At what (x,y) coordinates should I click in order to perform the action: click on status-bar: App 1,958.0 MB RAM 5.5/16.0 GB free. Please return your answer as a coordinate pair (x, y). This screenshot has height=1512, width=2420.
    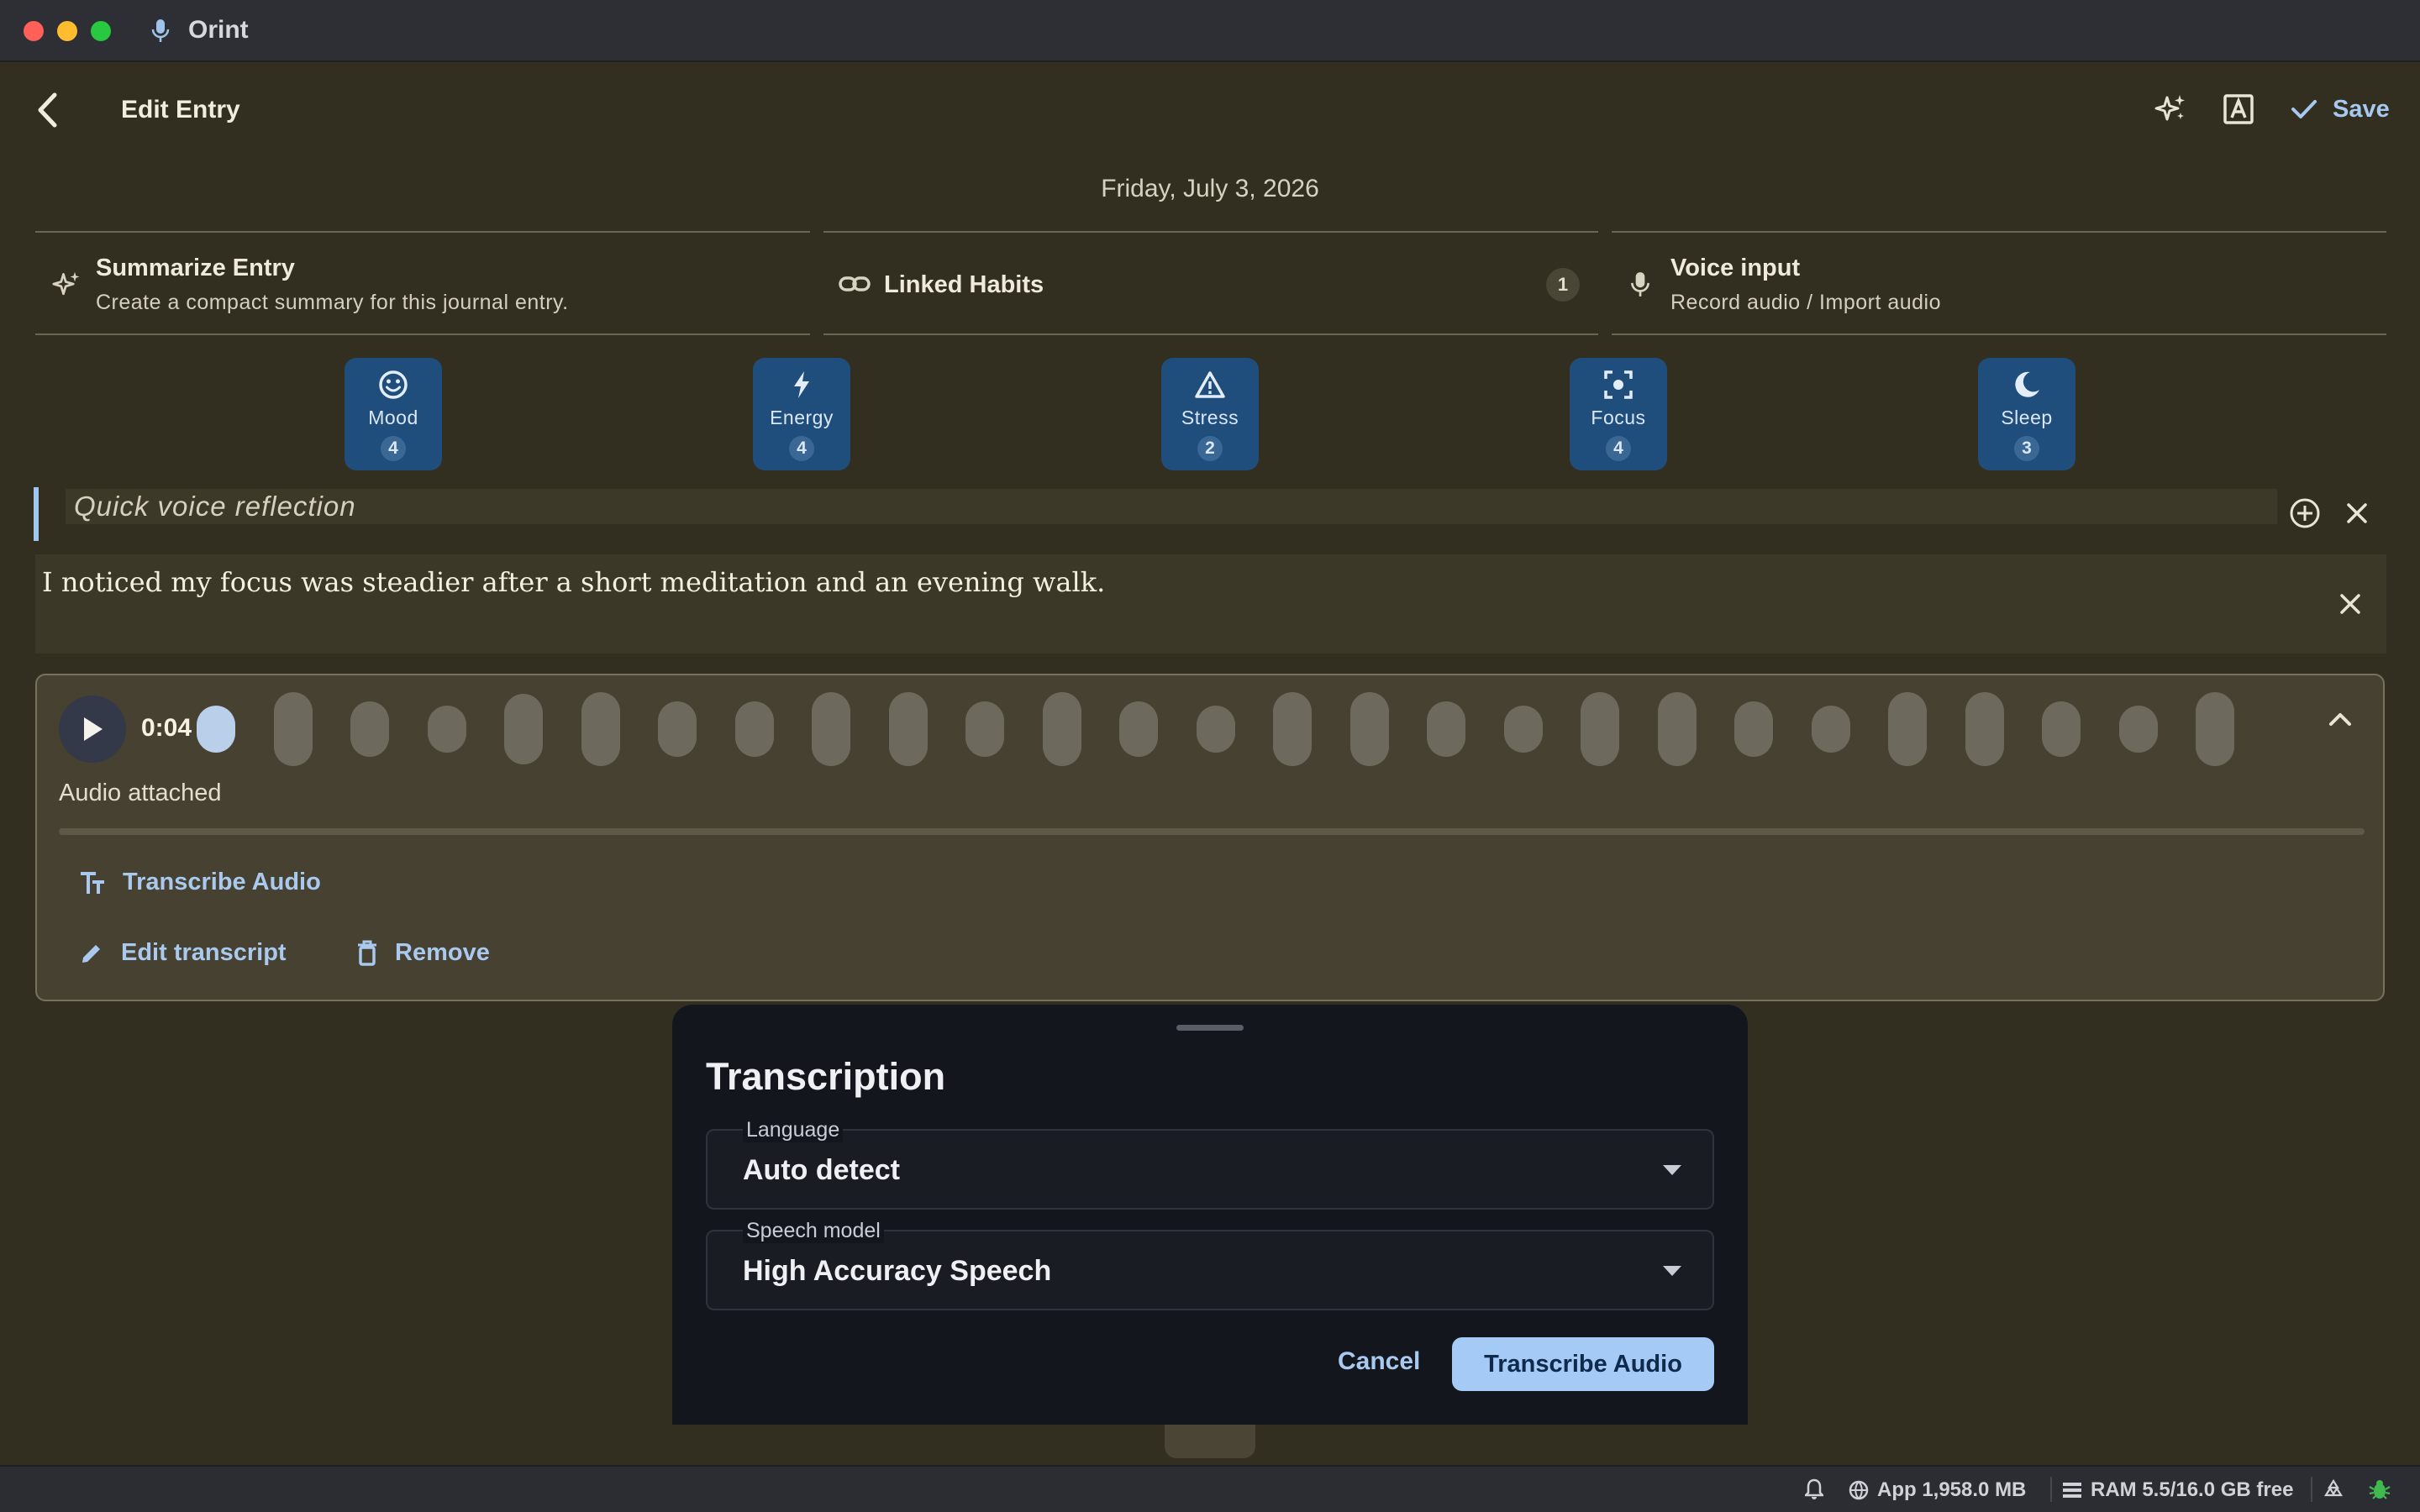
    Looking at the image, I should click on (1210, 1488).